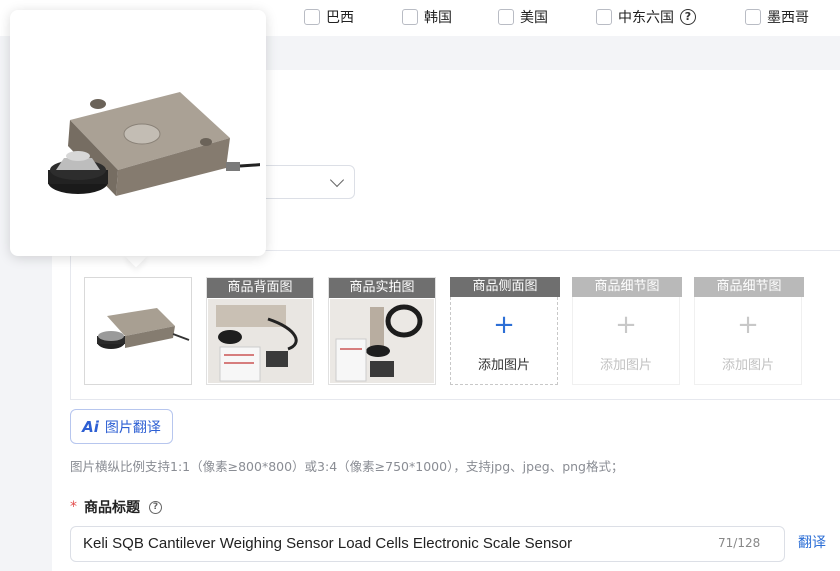 The image size is (840, 571). I want to click on ai-icon: Ai, so click(90, 426).